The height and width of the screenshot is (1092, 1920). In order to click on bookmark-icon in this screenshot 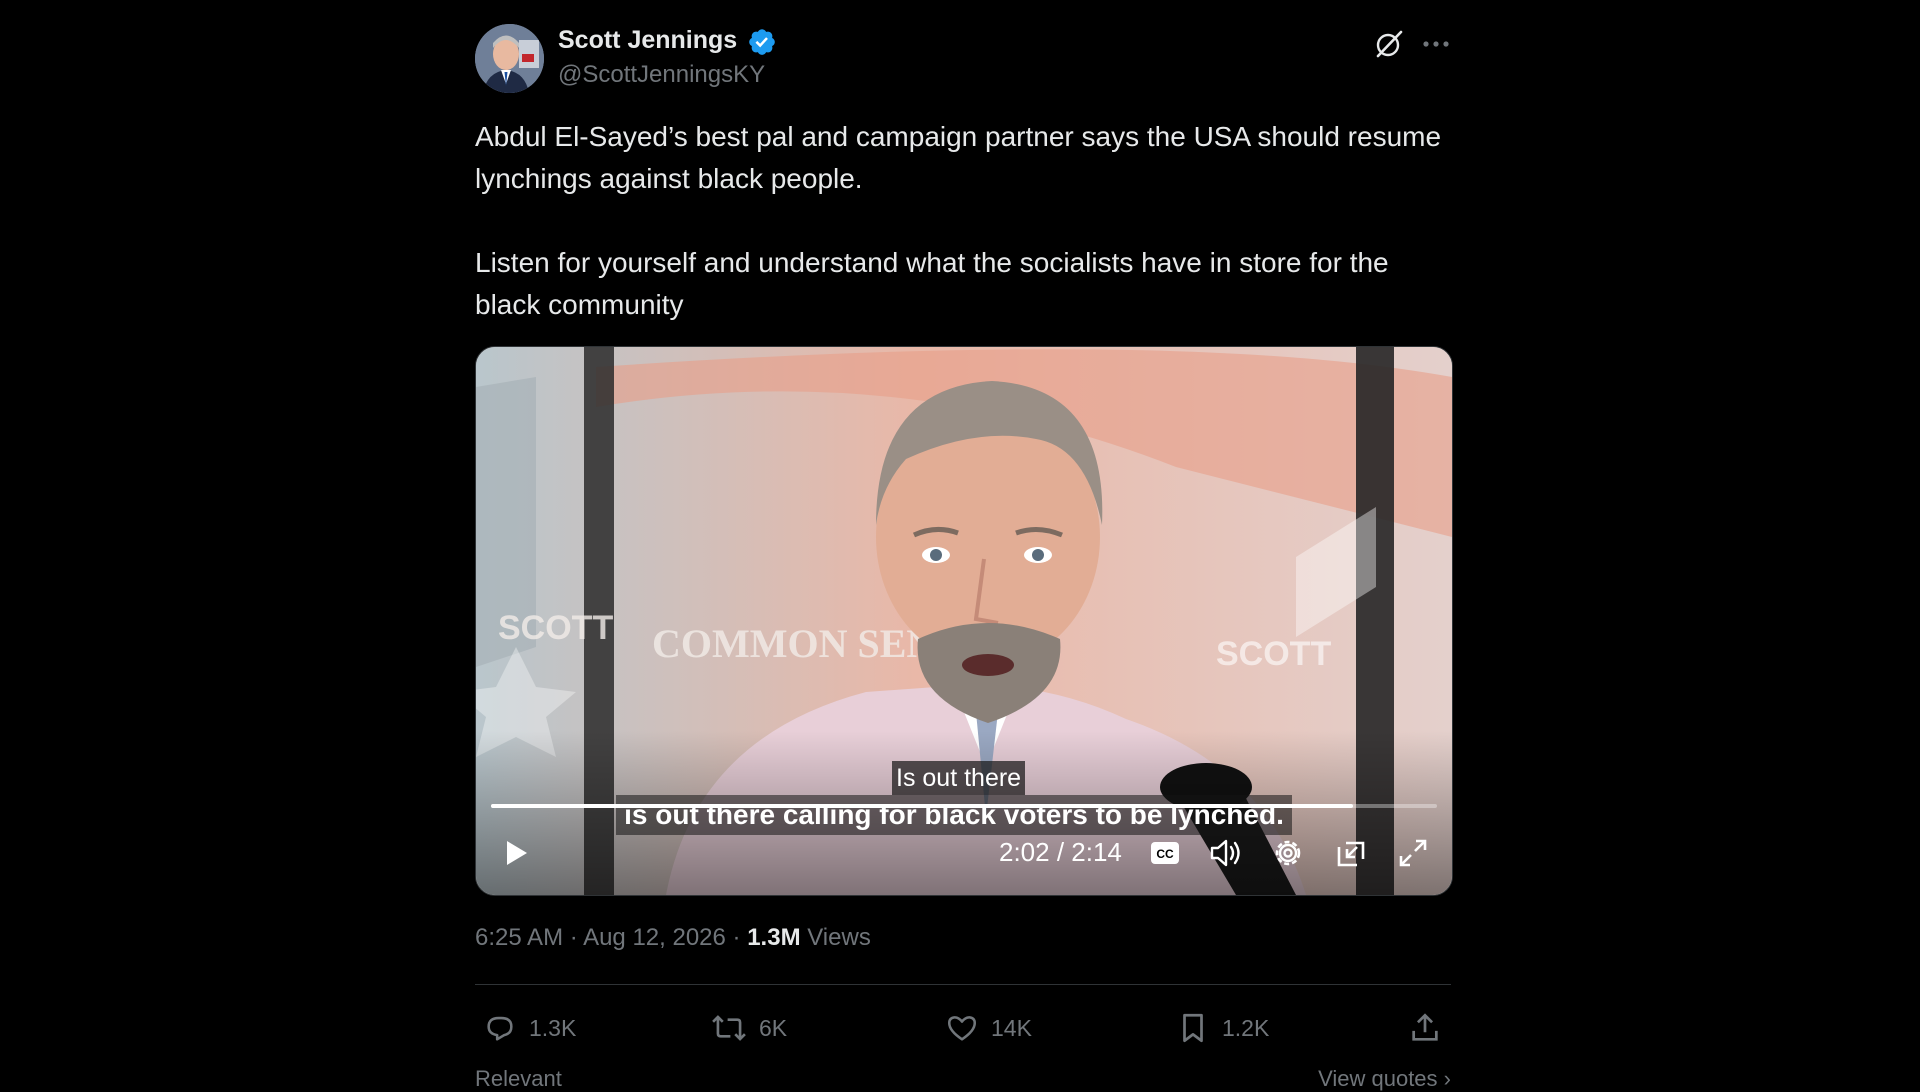, I will do `click(1193, 1028)`.